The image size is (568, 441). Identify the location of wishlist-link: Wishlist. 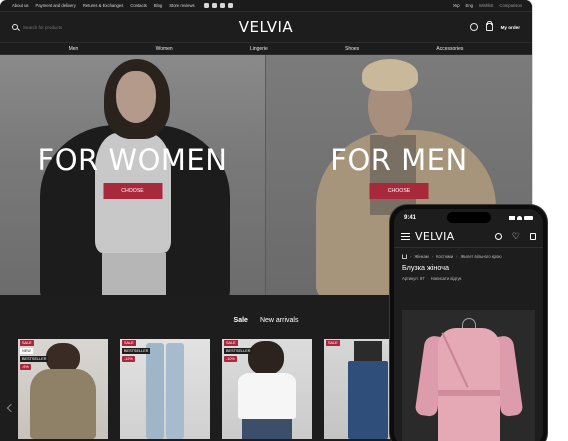
(486, 5).